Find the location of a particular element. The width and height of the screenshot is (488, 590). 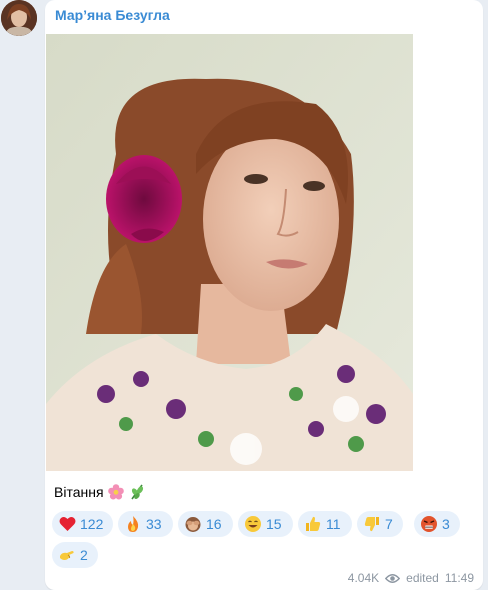

reaction-pinching-hand: 2 is located at coordinates (75, 555).